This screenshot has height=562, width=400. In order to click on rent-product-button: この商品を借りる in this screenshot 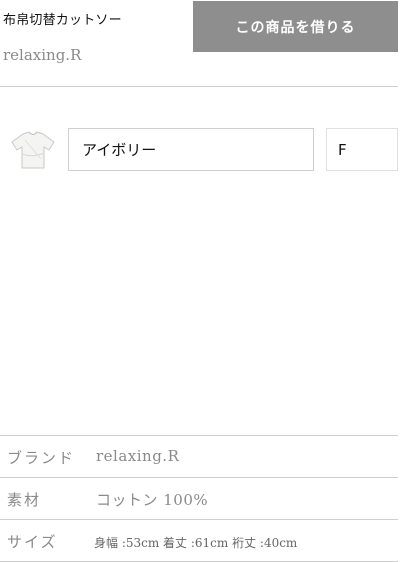, I will do `click(295, 26)`.